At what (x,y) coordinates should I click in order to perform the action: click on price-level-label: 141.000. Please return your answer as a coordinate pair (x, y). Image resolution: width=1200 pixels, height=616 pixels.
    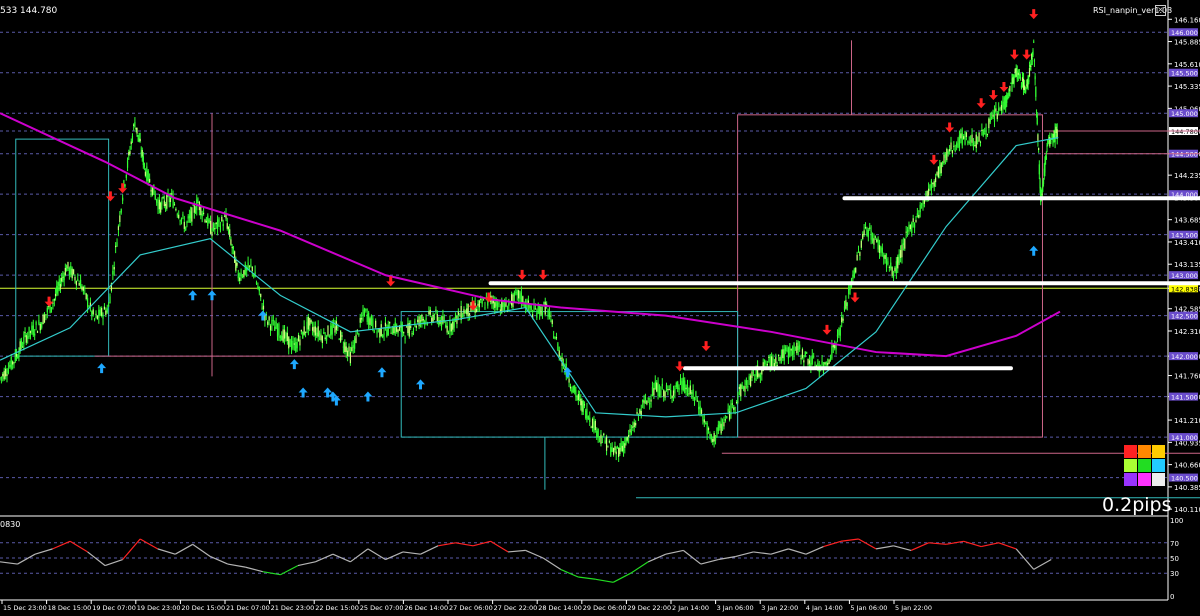
    Looking at the image, I should click on (1184, 438).